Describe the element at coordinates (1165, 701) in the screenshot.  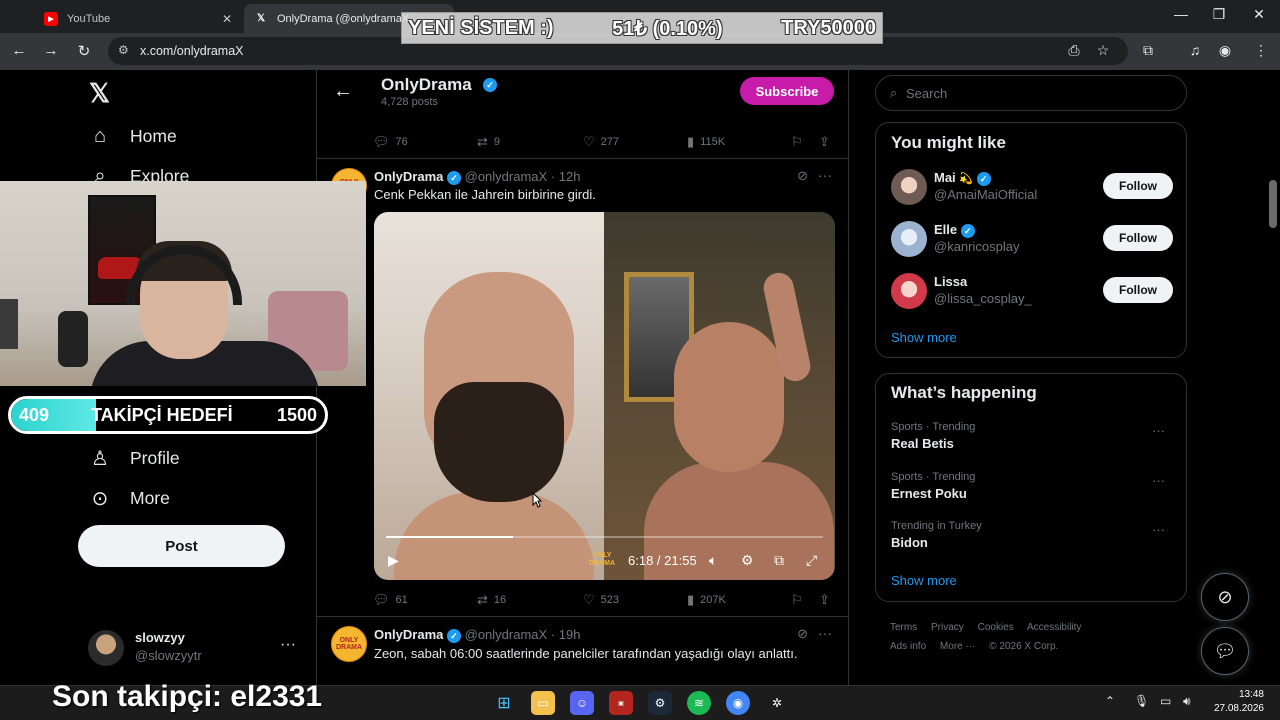
I see `network-icon: ▭` at that location.